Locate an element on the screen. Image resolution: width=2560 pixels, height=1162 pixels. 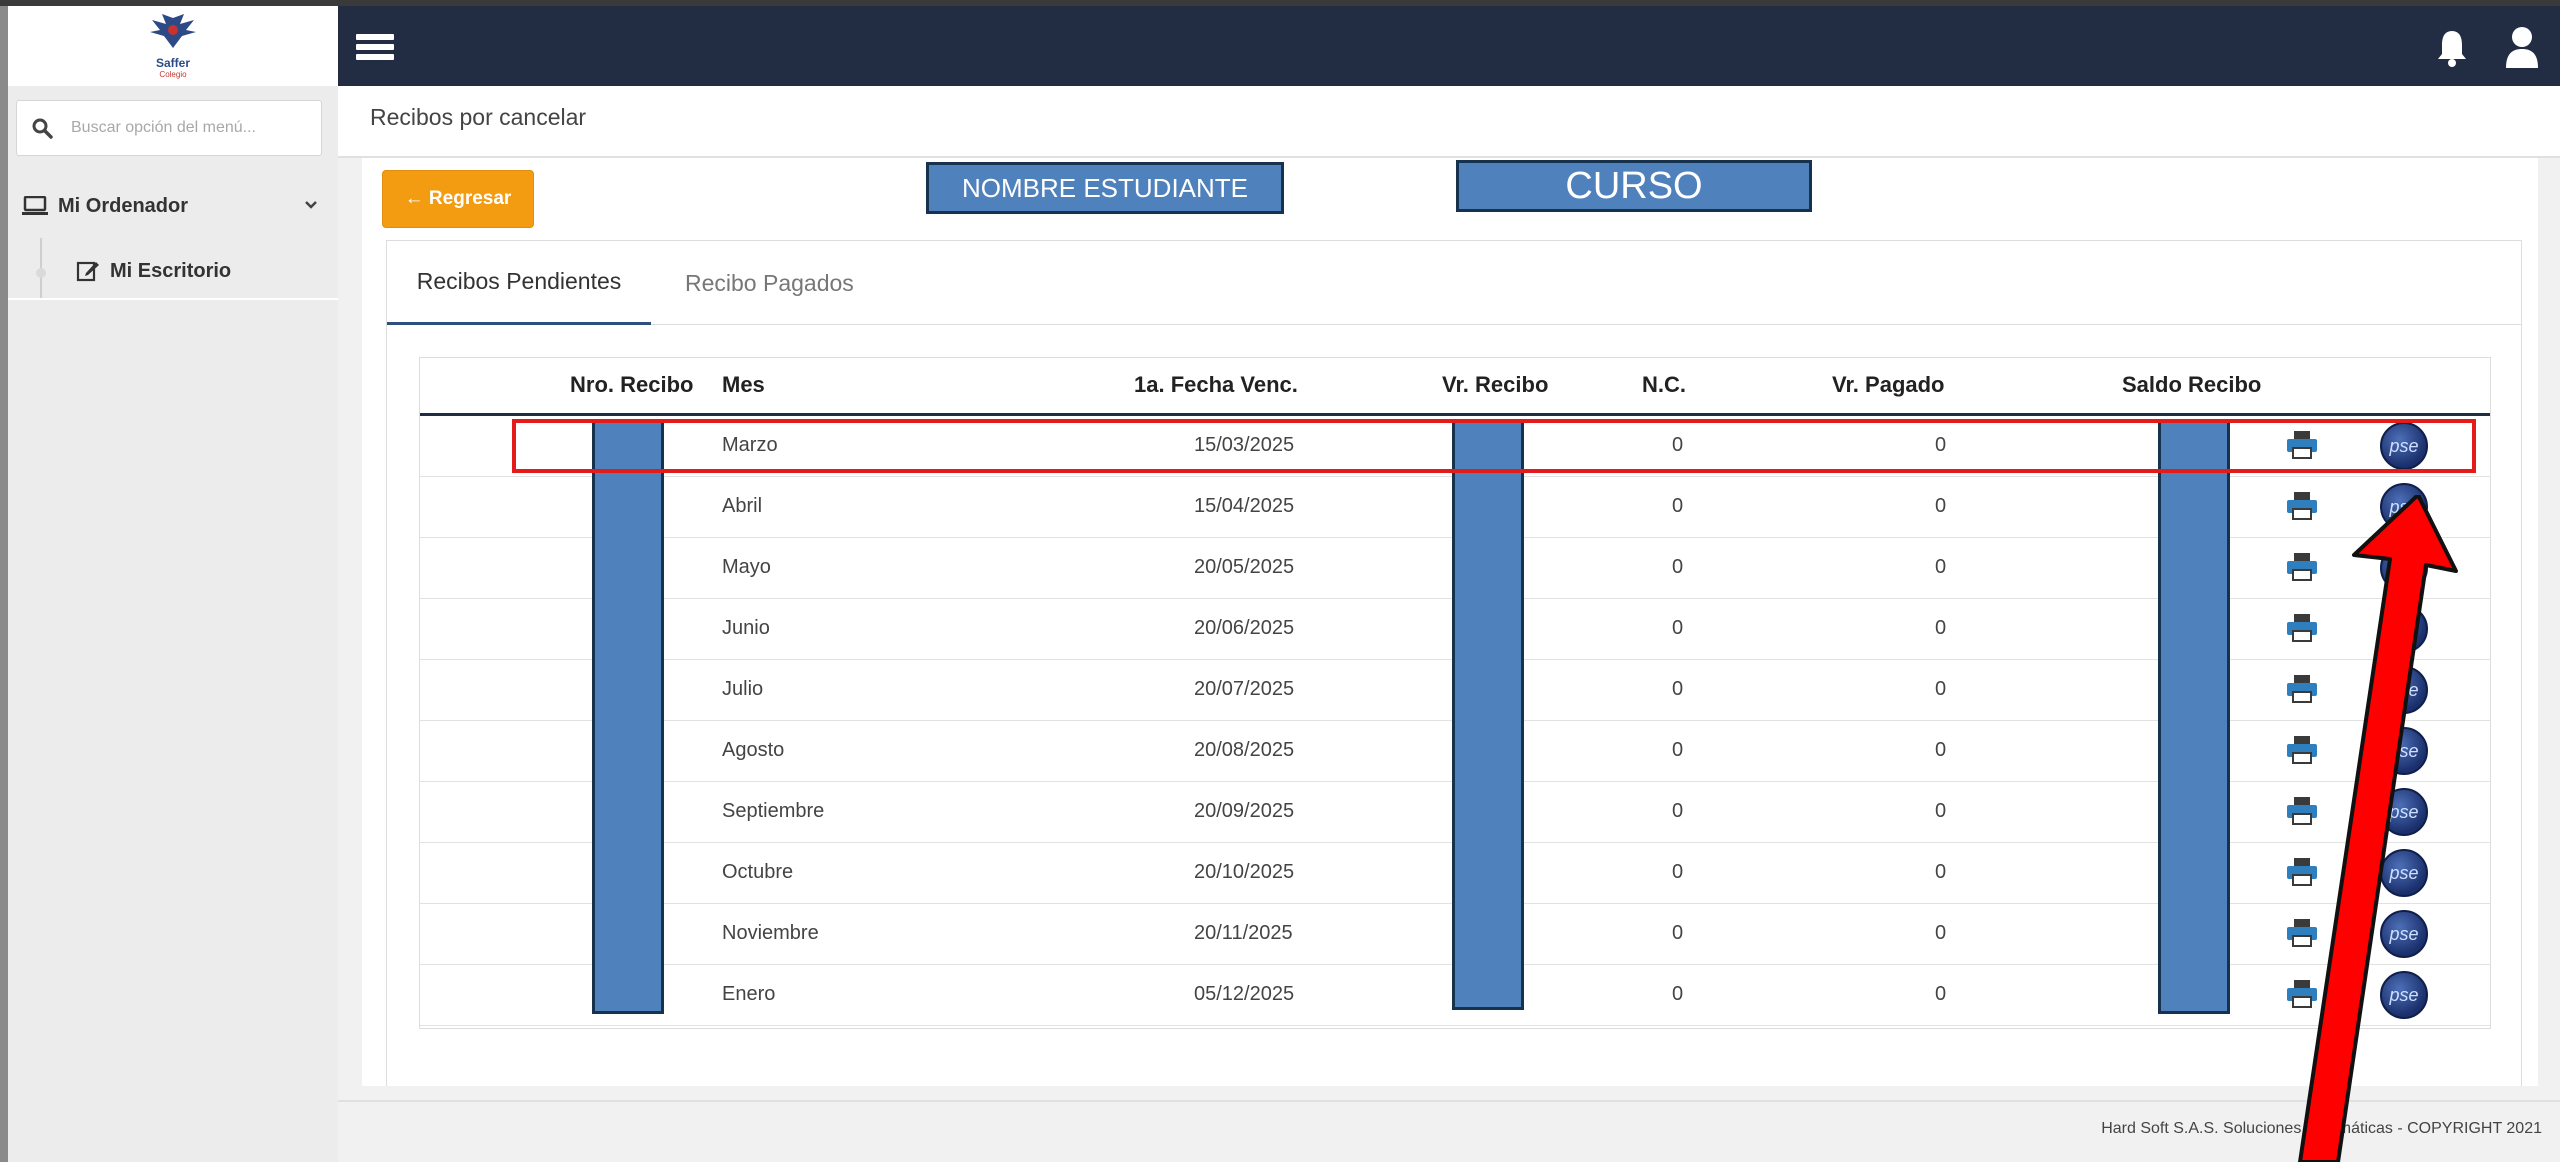
col-fecha-venc: 1a. Fecha Venc. is located at coordinates (1216, 384).